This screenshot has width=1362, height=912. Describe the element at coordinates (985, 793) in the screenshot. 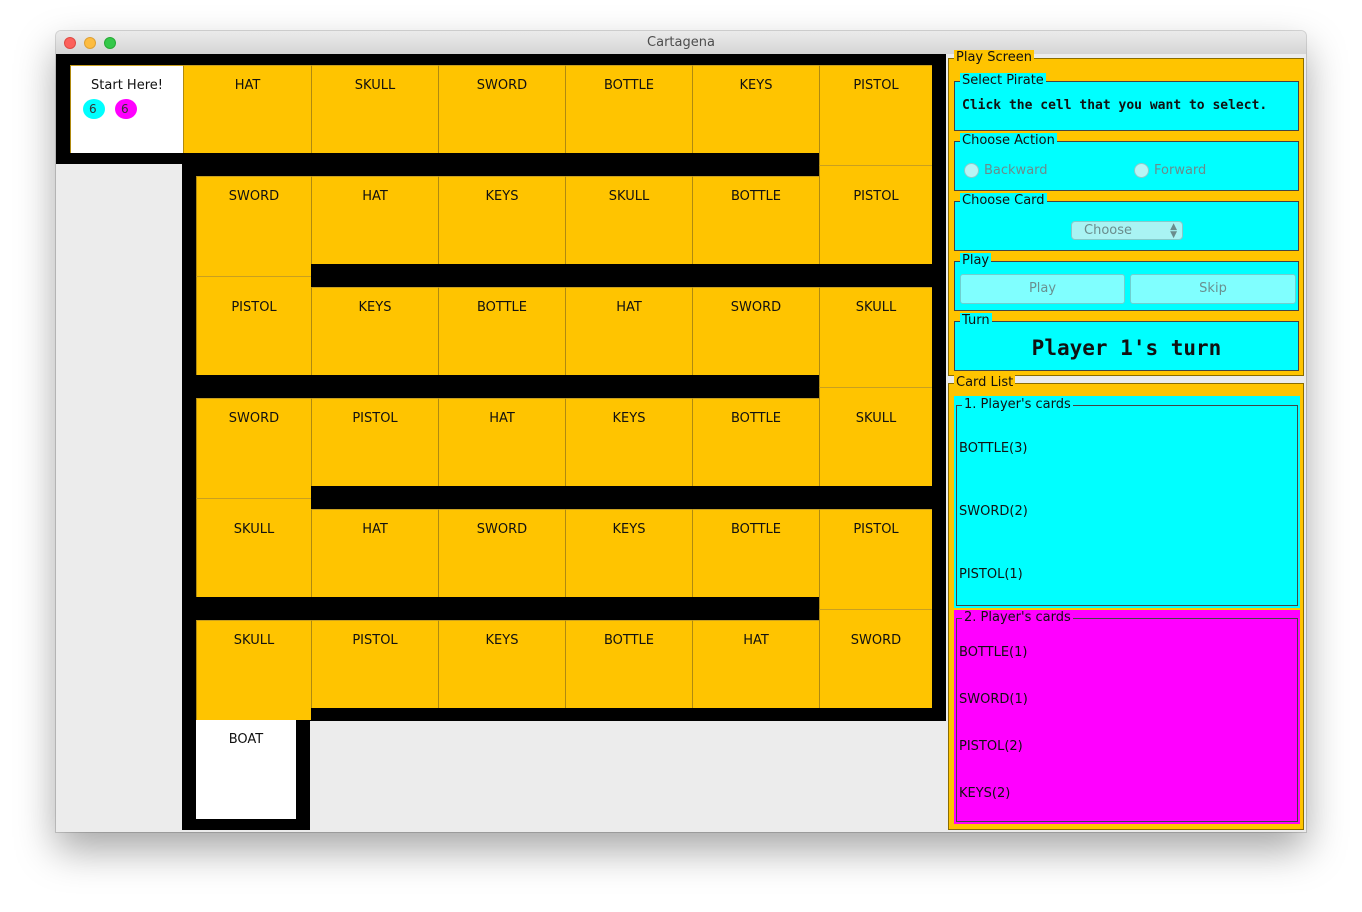

I see `card-entry: KEYS(2)` at that location.